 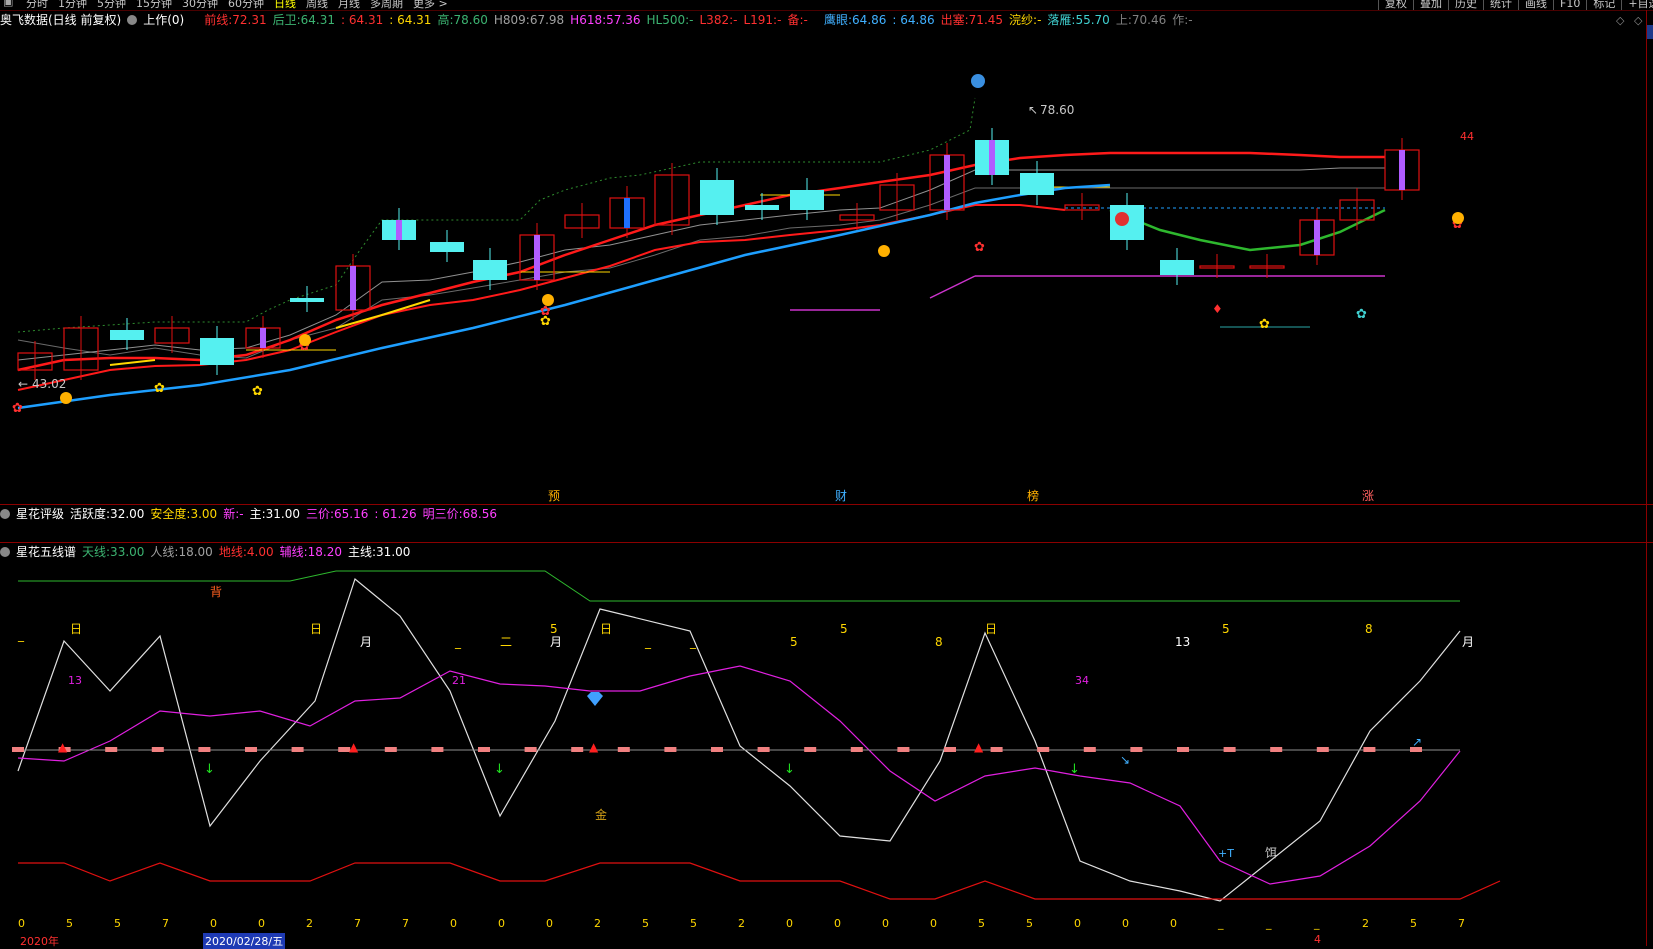 I want to click on toolbar-button: 画线, so click(x=1535, y=5).